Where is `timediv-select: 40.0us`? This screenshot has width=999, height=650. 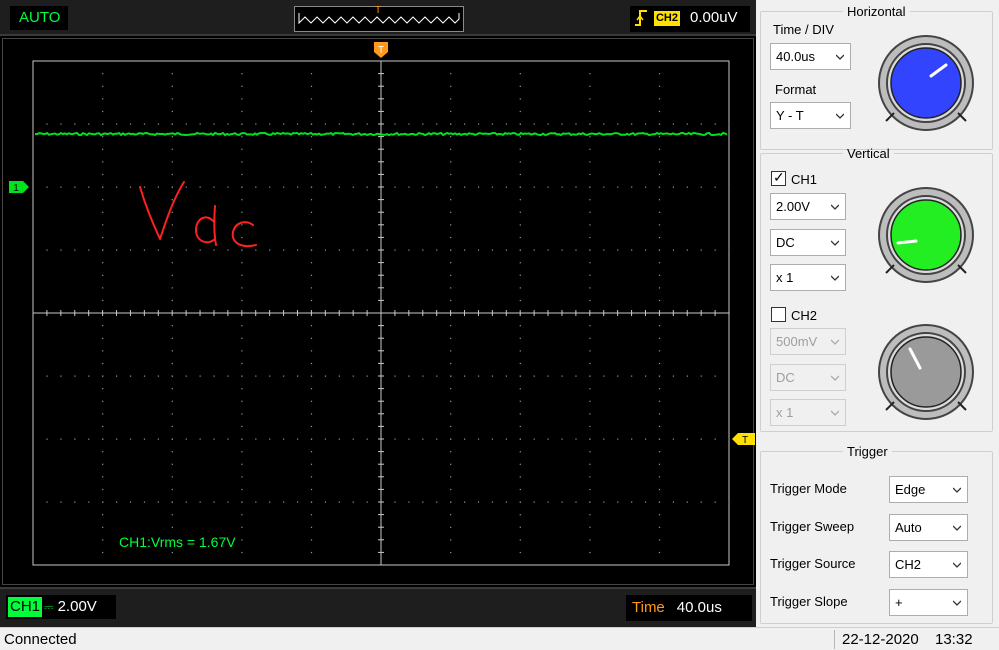
timediv-select: 40.0us is located at coordinates (810, 56).